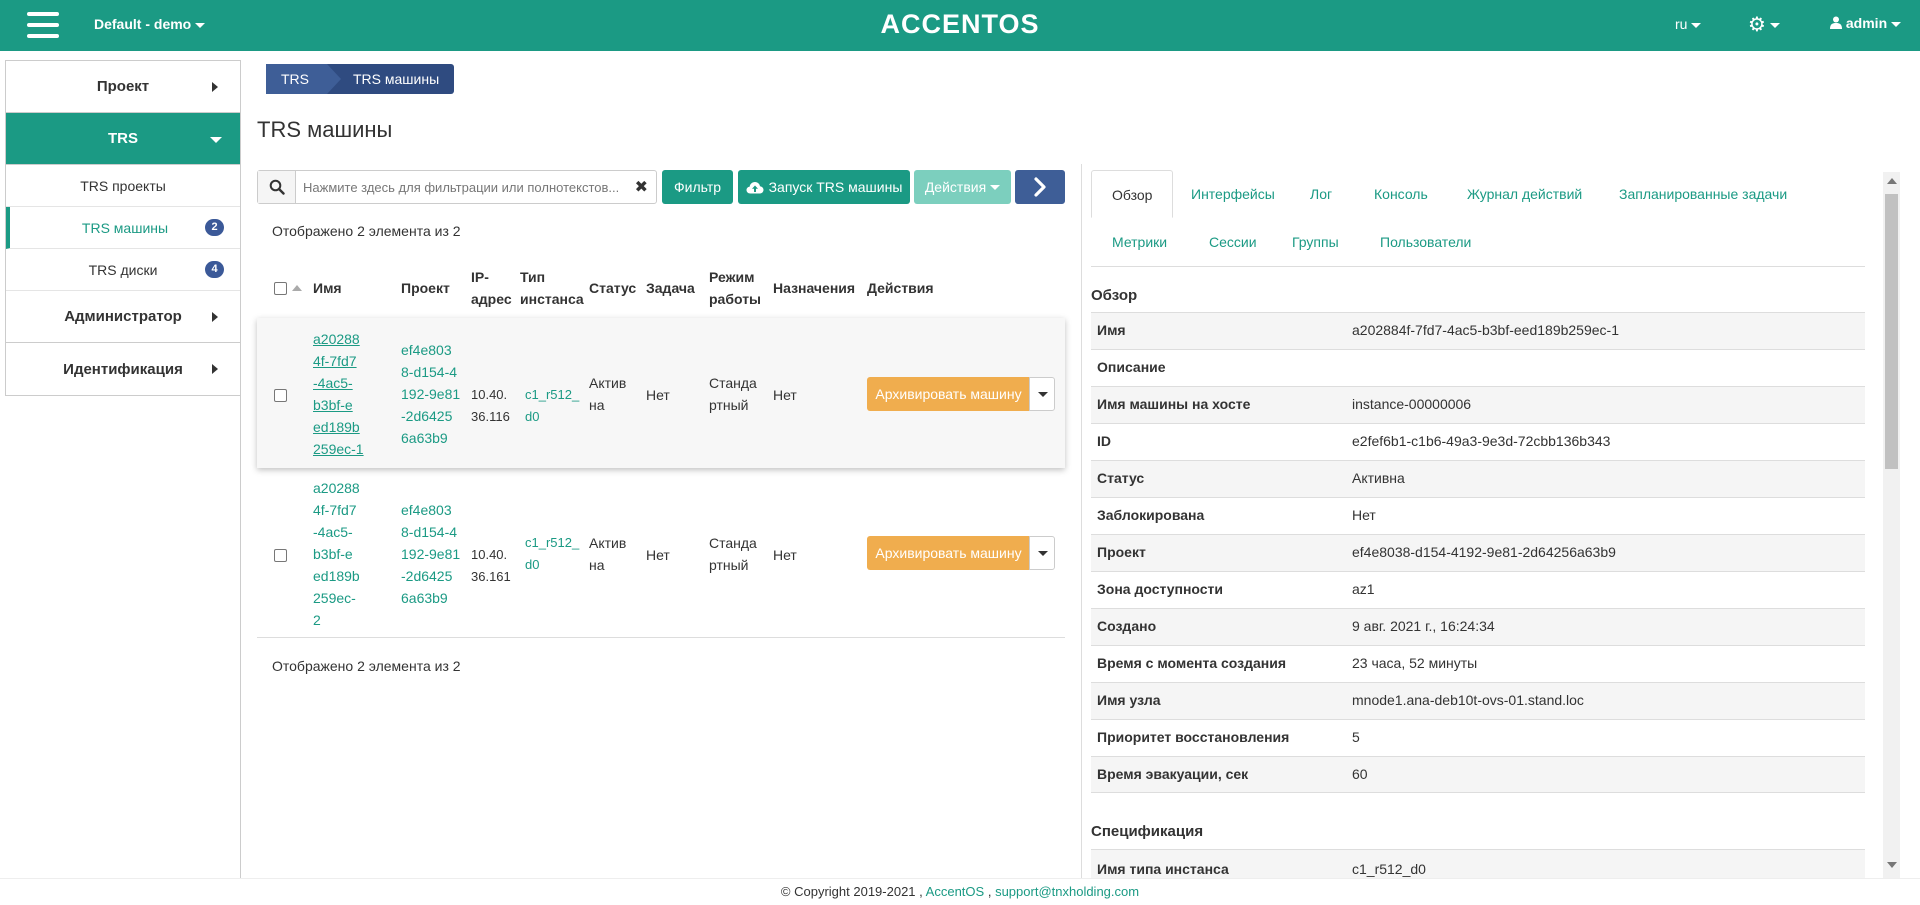 The height and width of the screenshot is (905, 1920). Describe the element at coordinates (814, 288) in the screenshot. I see `column-header-assignments: Назначения` at that location.